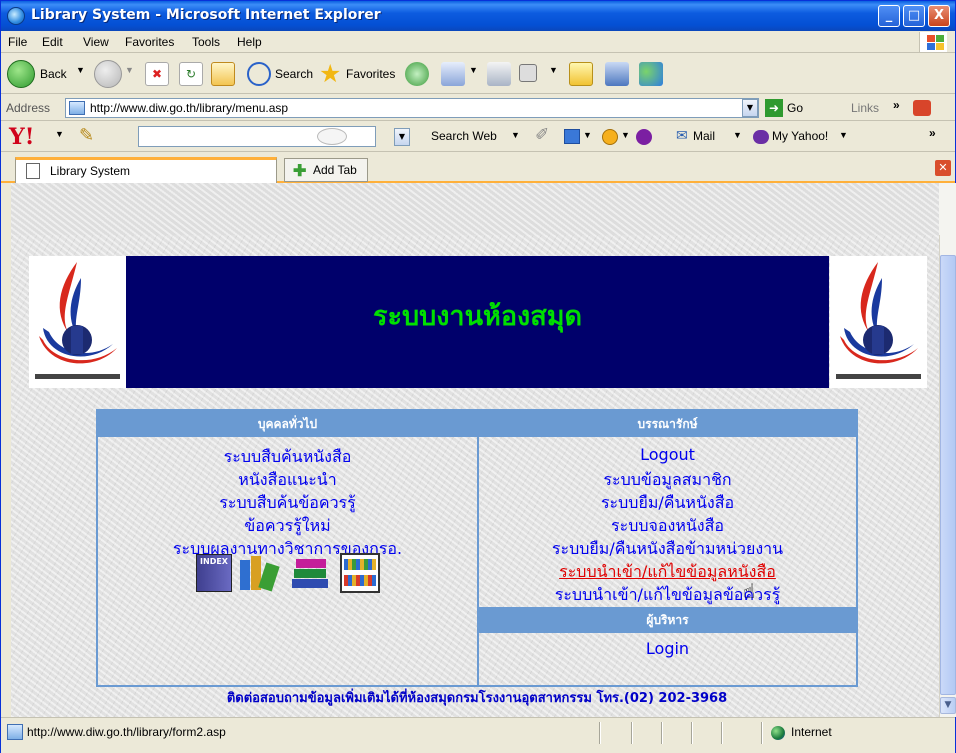 Image resolution: width=956 pixels, height=753 pixels. I want to click on link-import-edit-books: ระบบนำเข้า/แก้ไขข้อมูลหนังสือ, so click(667, 572).